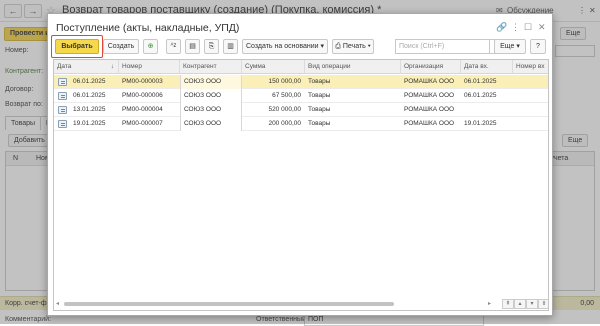 The width and height of the screenshot is (600, 326). I want to click on col-counterparty: Контрагент, so click(211, 67).